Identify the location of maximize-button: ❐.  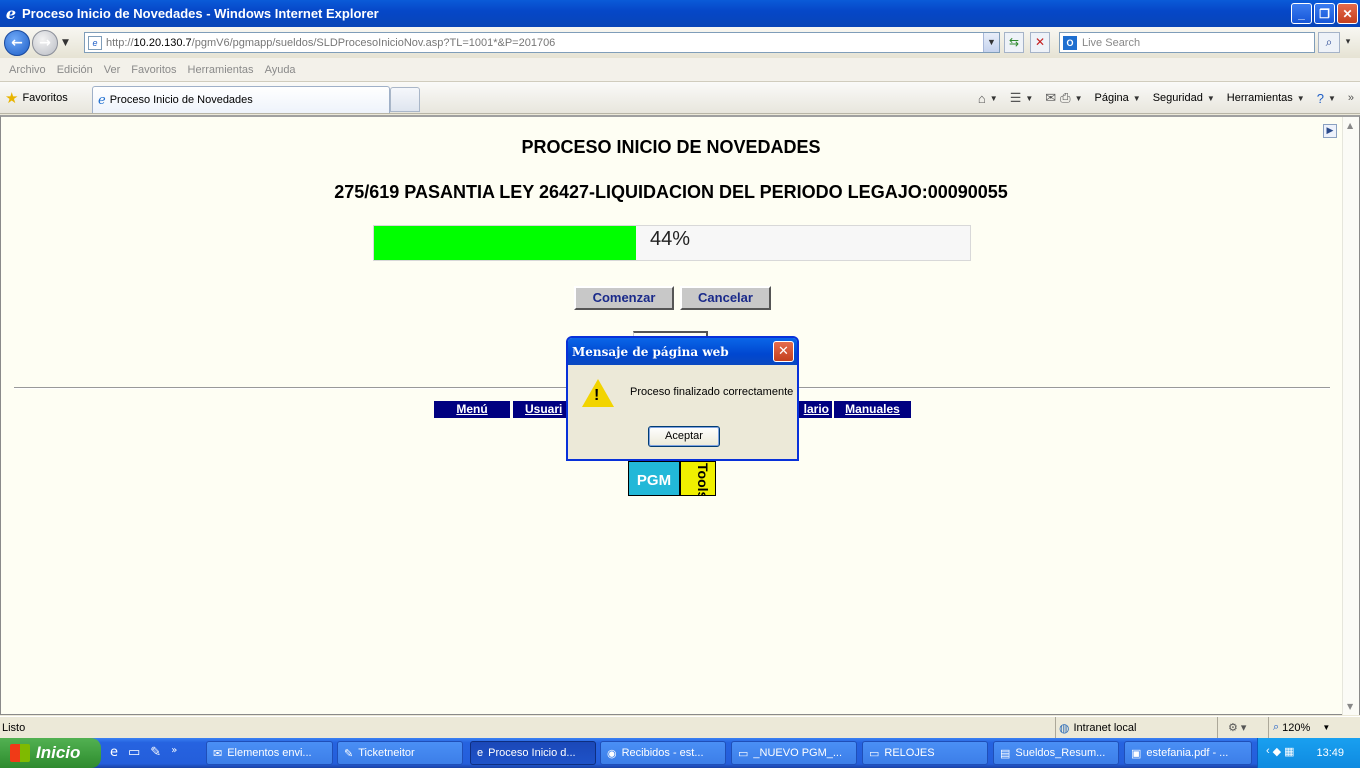
(1324, 13).